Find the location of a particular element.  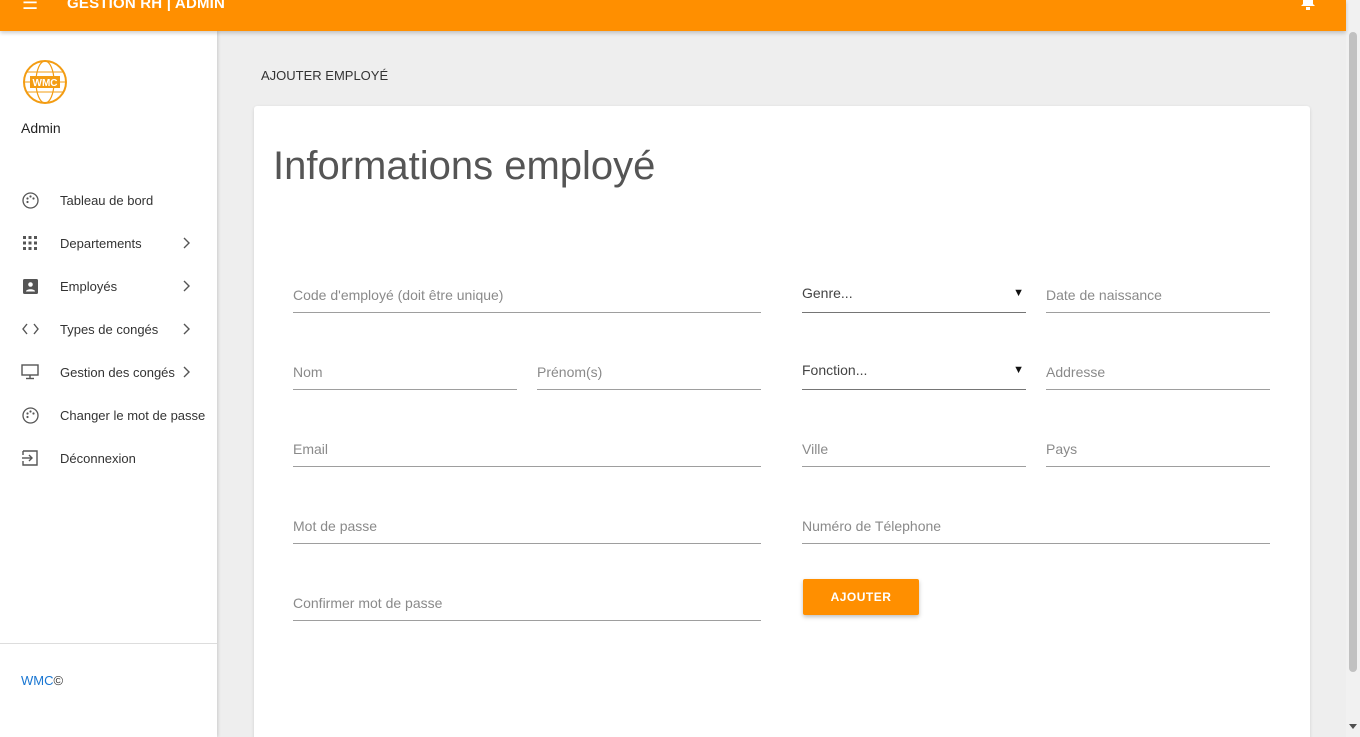

ajouter-button: AJOUTER is located at coordinates (861, 597).